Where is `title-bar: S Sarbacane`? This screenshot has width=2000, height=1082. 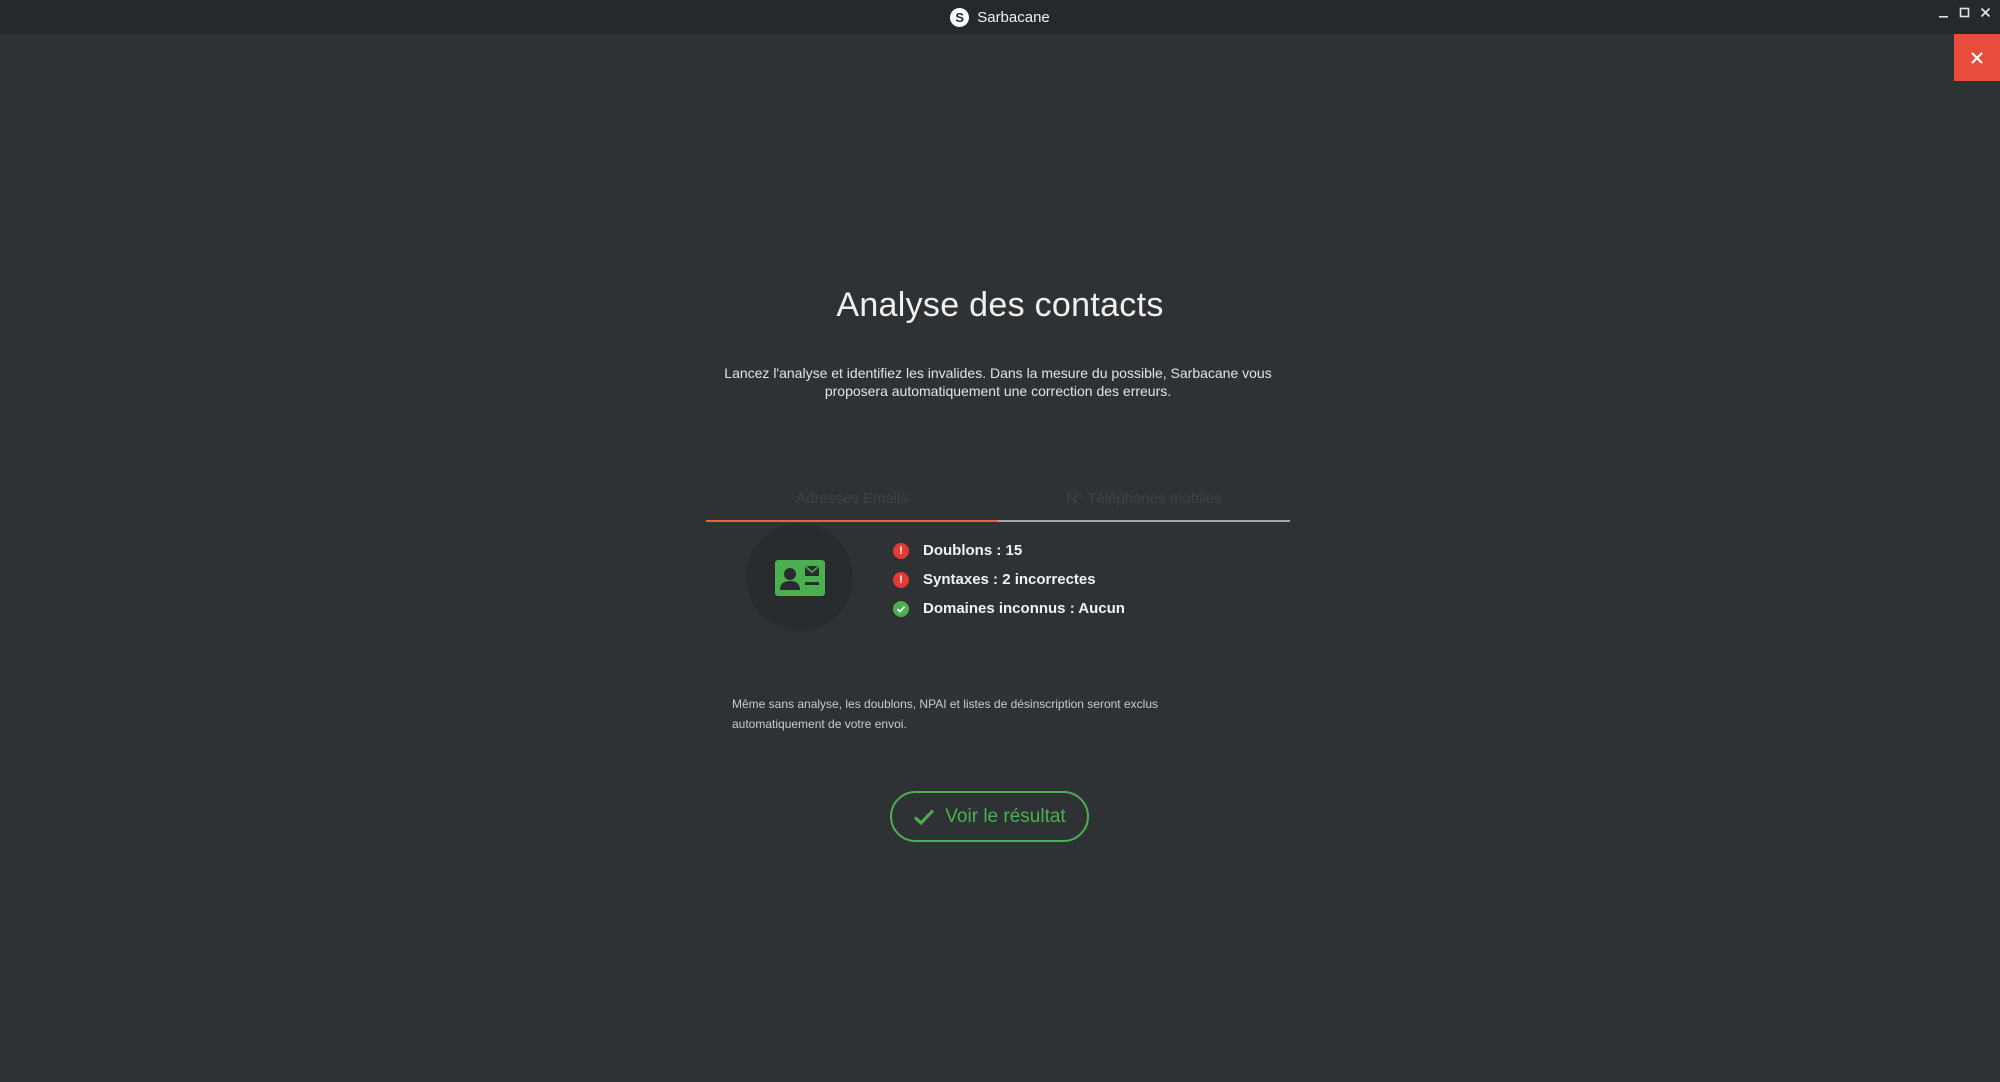
title-bar: S Sarbacane is located at coordinates (1000, 17).